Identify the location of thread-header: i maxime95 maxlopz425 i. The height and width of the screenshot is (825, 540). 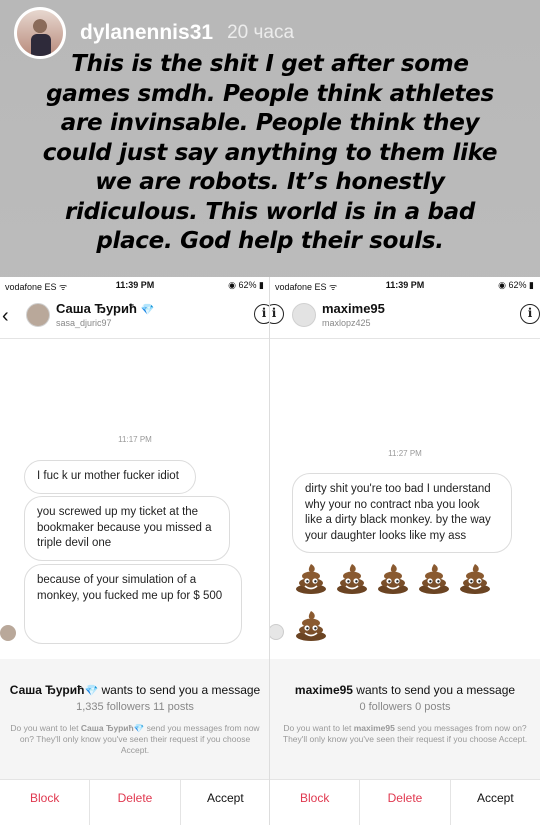
(405, 317).